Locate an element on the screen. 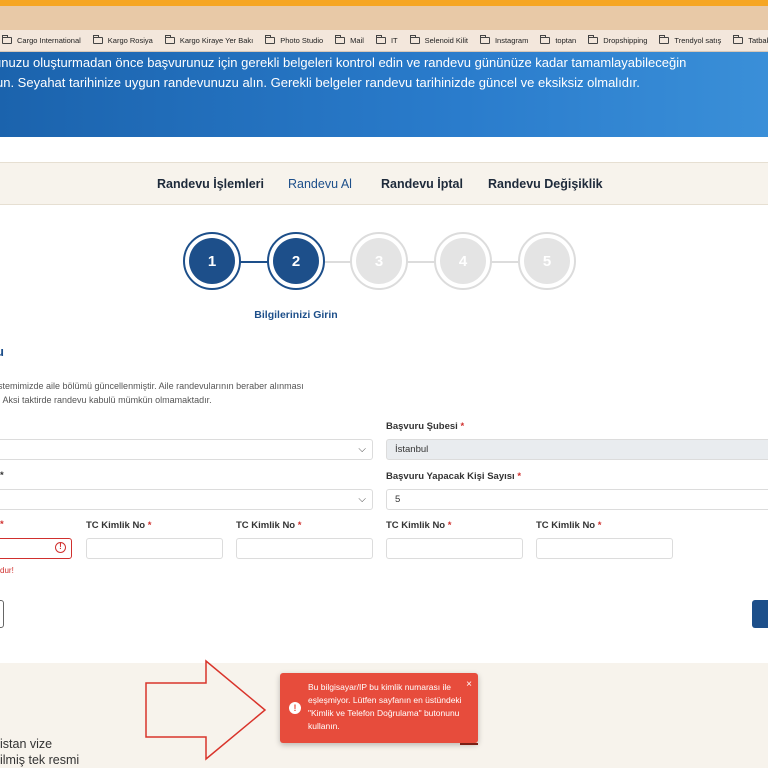  alert-icon: ! is located at coordinates (295, 708).